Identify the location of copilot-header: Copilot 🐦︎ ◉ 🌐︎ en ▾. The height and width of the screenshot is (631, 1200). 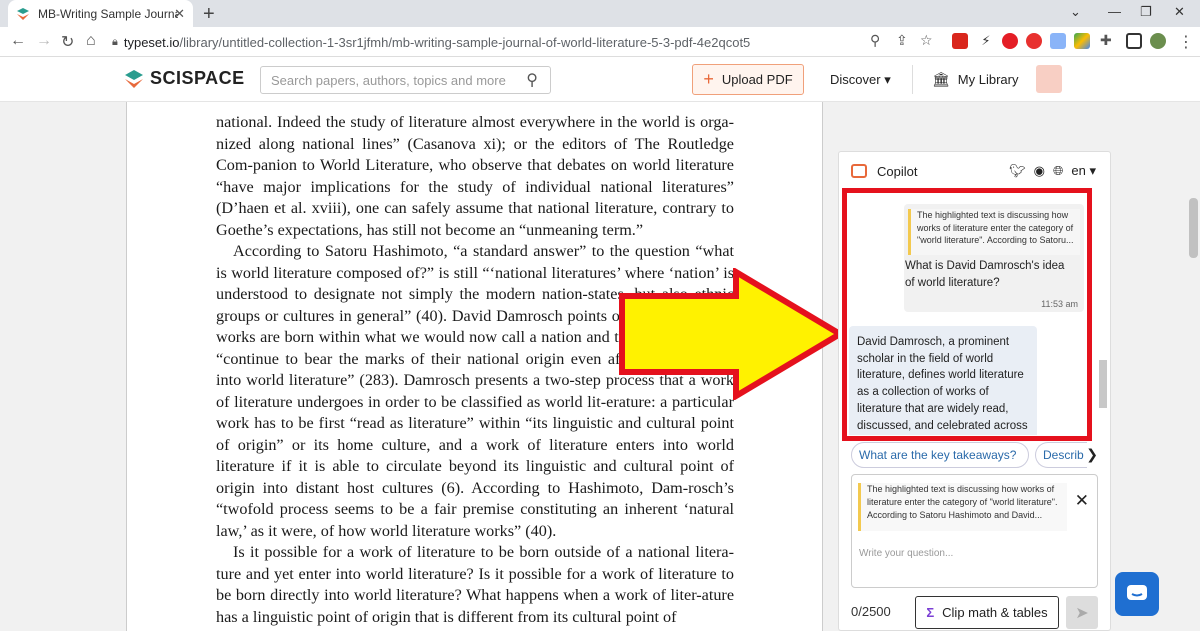
(974, 171).